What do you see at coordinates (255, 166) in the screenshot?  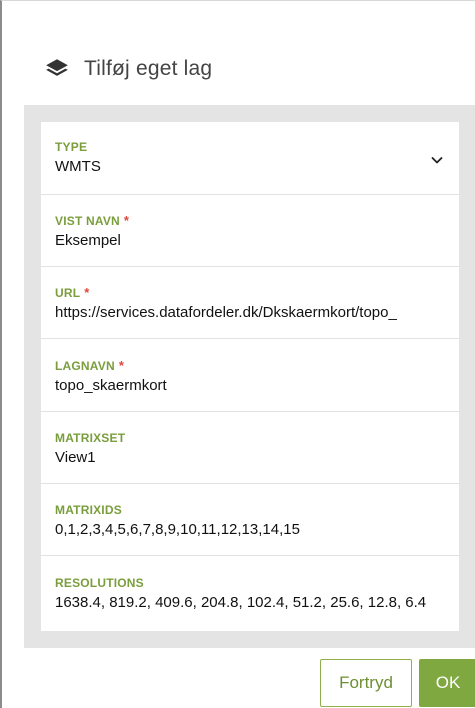 I see `type-select-value: WMTS` at bounding box center [255, 166].